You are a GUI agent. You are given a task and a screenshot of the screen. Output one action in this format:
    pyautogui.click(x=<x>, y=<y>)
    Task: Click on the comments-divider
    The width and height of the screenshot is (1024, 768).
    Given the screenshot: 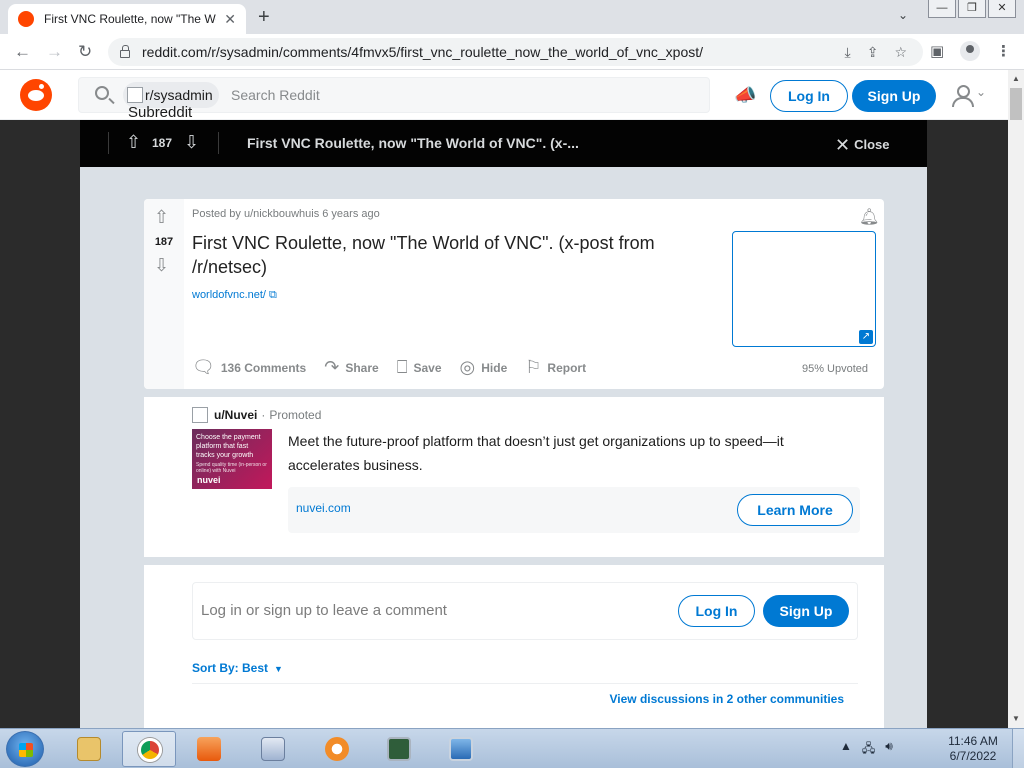 What is the action you would take?
    pyautogui.click(x=525, y=683)
    